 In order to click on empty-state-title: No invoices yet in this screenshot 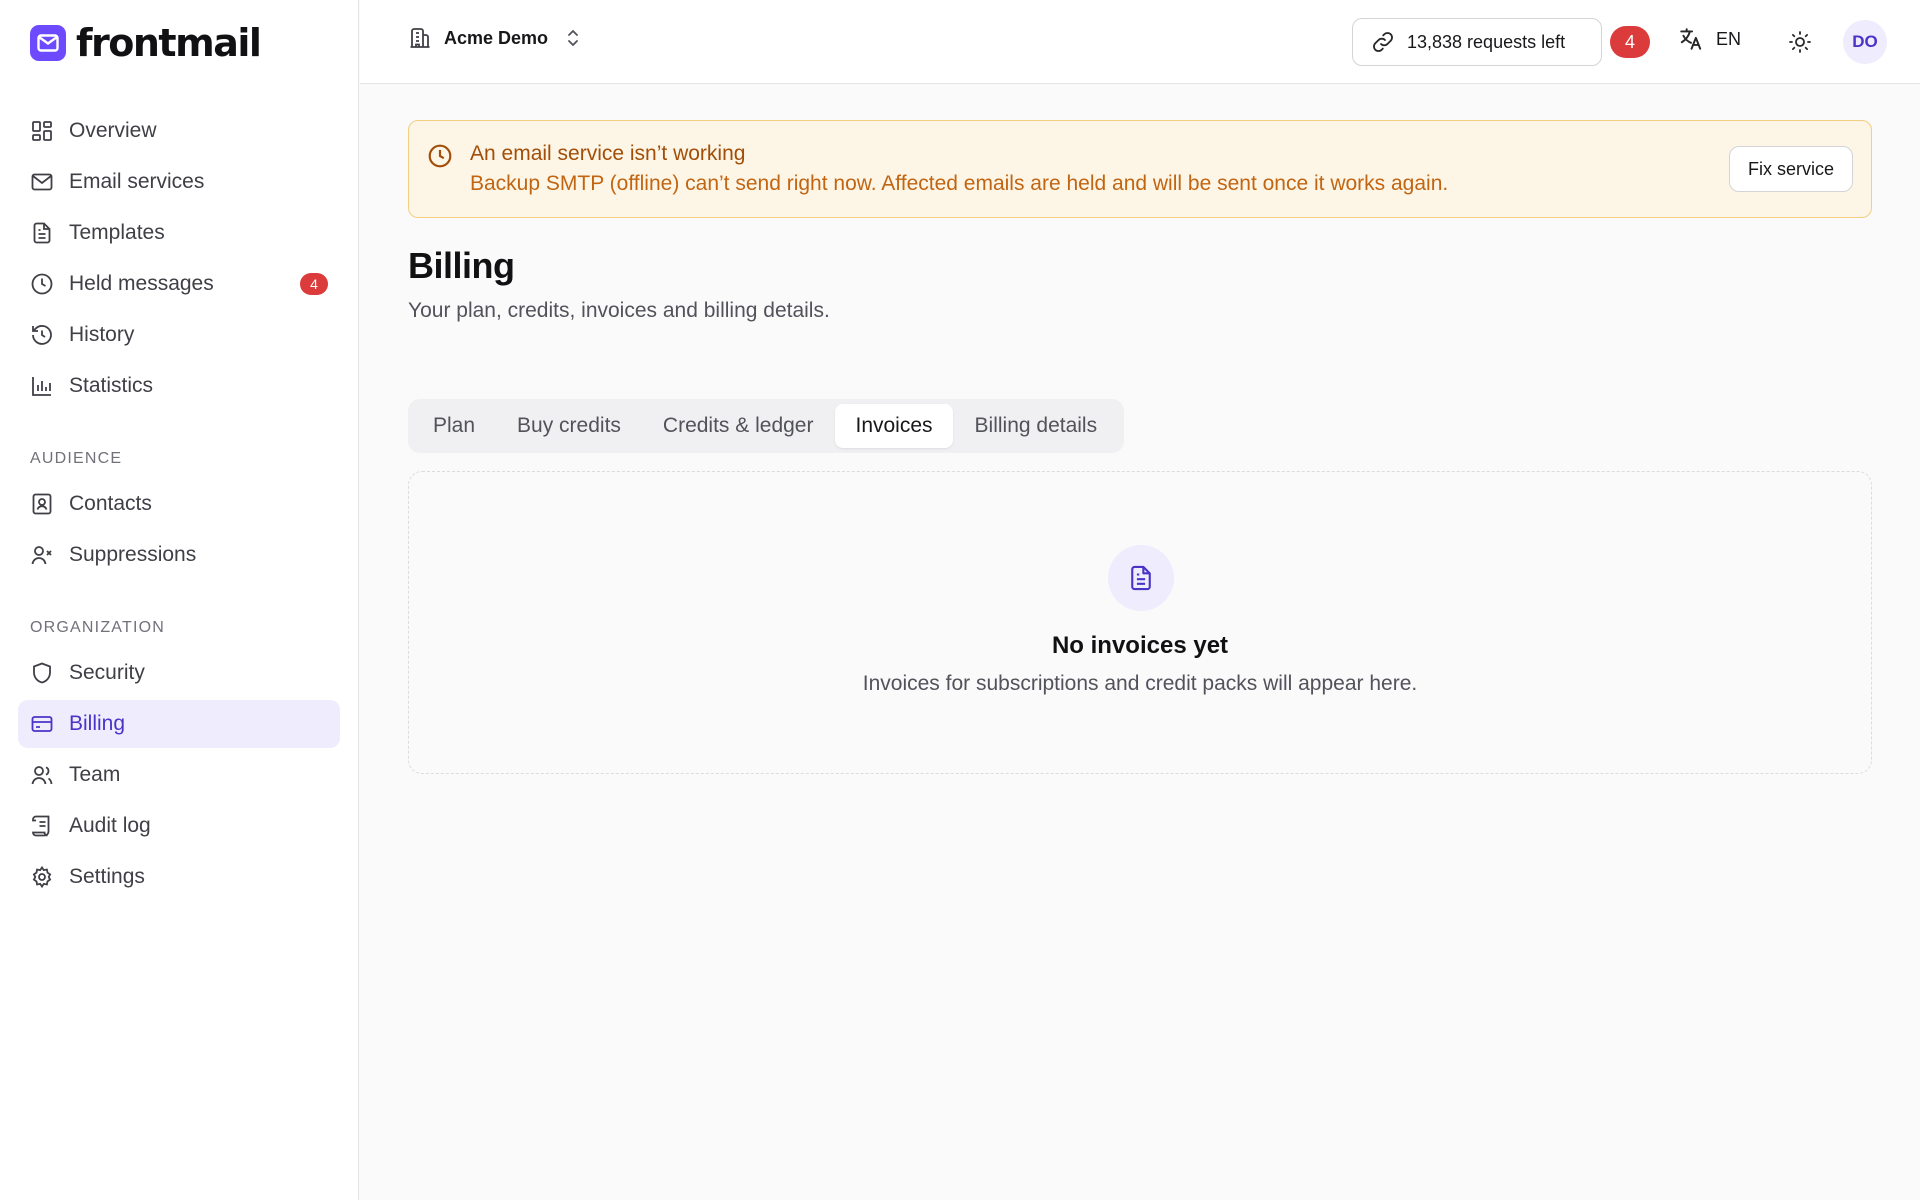, I will do `click(1140, 645)`.